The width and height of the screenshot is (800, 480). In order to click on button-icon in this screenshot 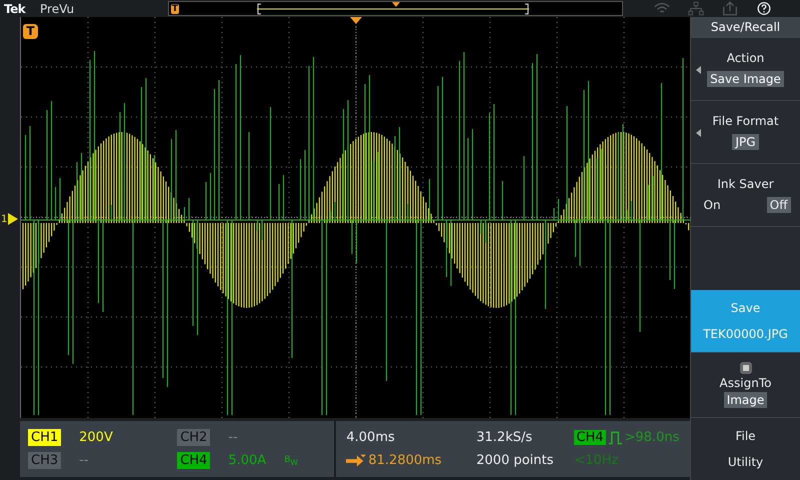, I will do `click(746, 368)`.